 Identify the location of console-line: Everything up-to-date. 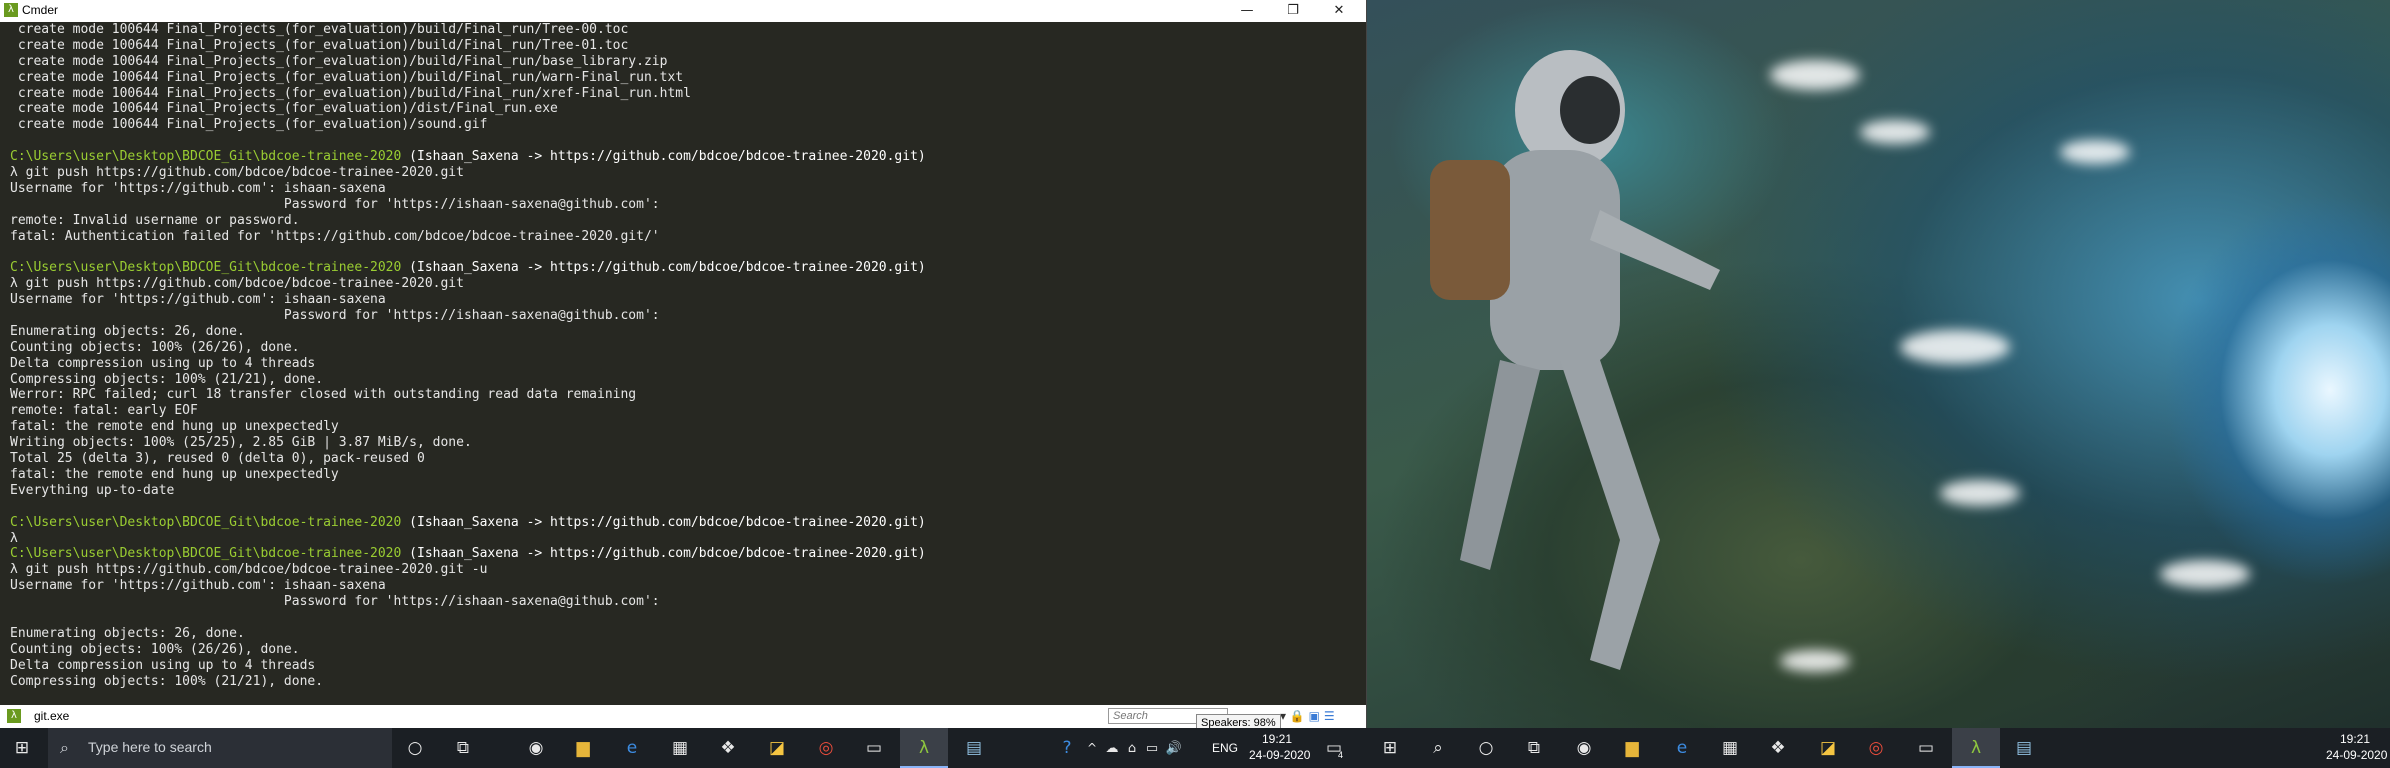
(92, 490).